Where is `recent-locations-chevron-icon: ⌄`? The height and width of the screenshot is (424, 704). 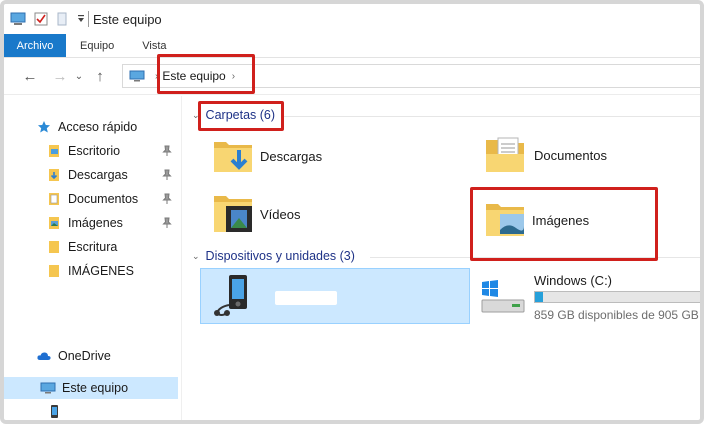 recent-locations-chevron-icon: ⌄ is located at coordinates (79, 77).